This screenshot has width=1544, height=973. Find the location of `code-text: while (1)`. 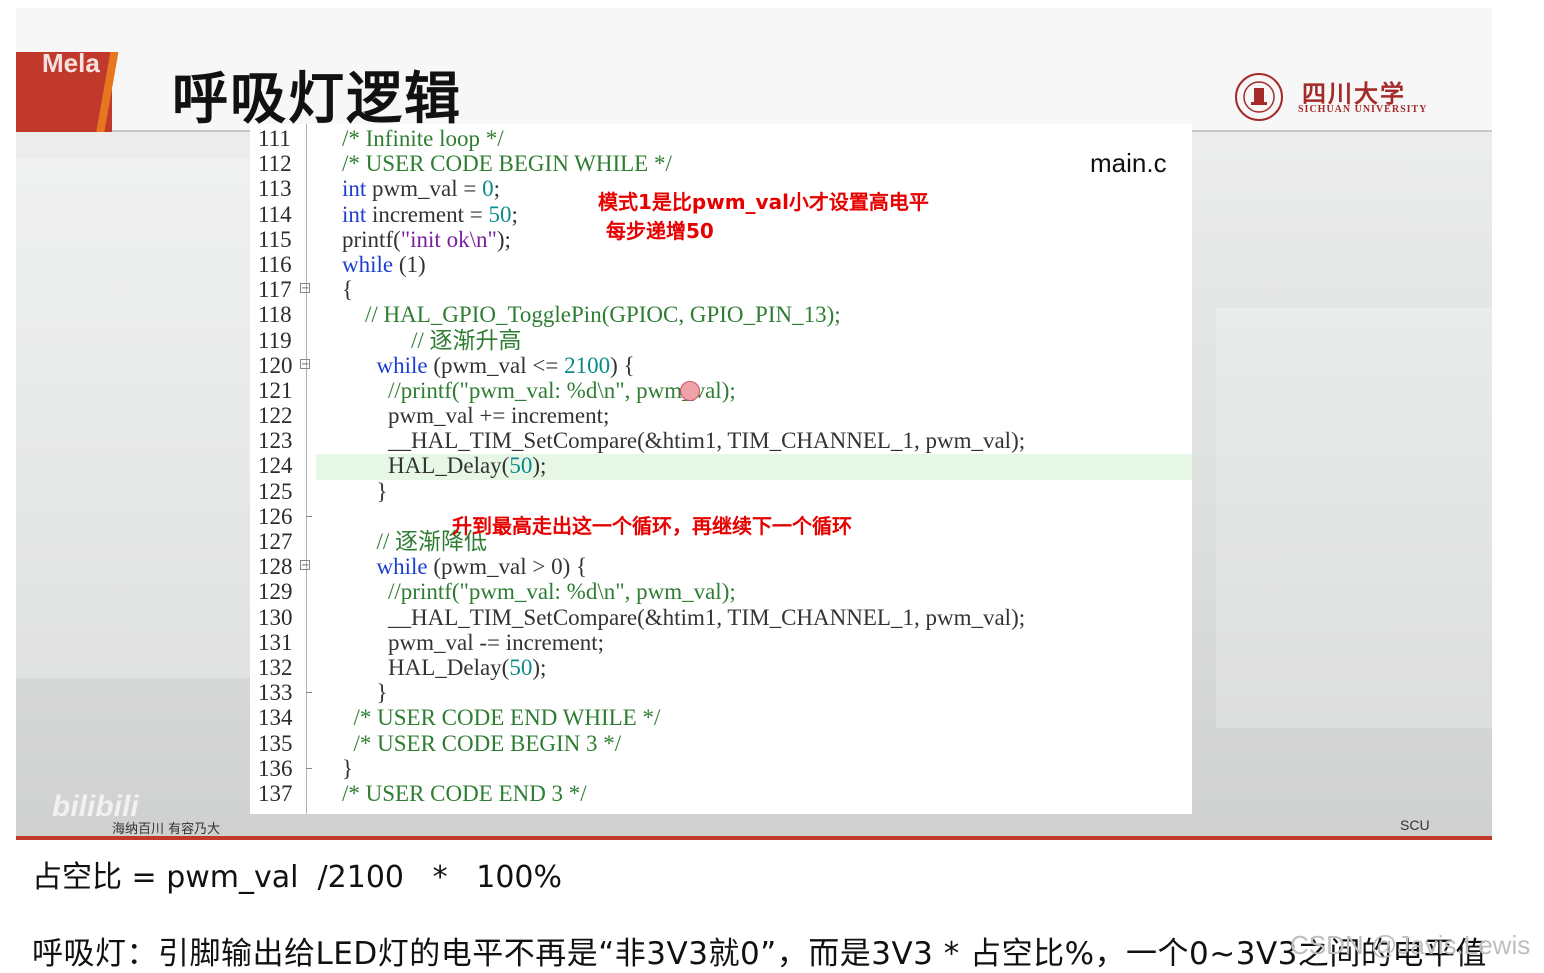

code-text: while (1) is located at coordinates (384, 264).